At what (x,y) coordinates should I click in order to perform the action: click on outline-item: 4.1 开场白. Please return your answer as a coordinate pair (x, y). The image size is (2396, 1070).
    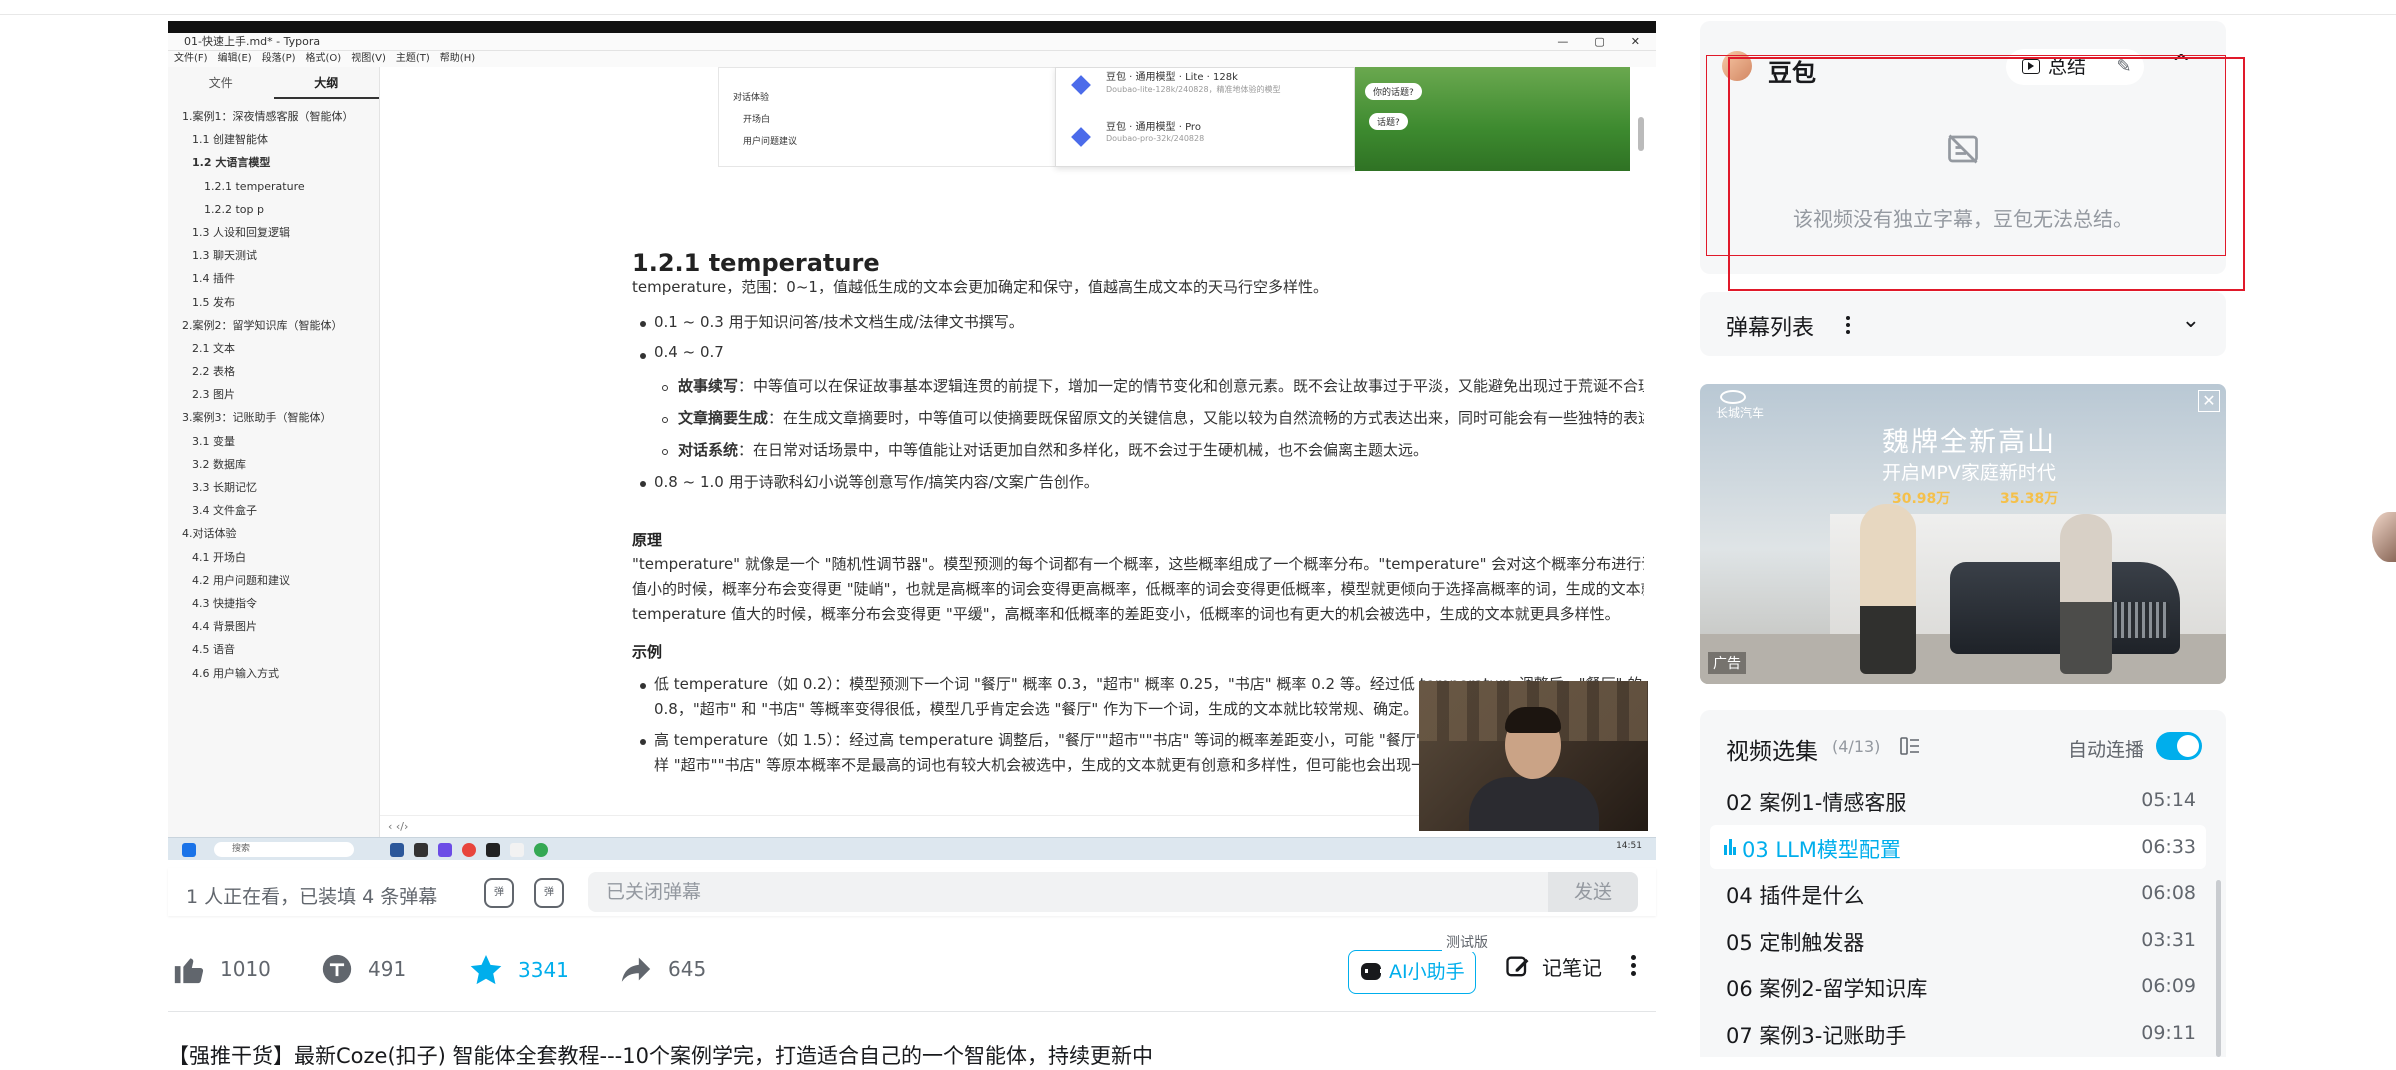
    Looking at the image, I should click on (219, 557).